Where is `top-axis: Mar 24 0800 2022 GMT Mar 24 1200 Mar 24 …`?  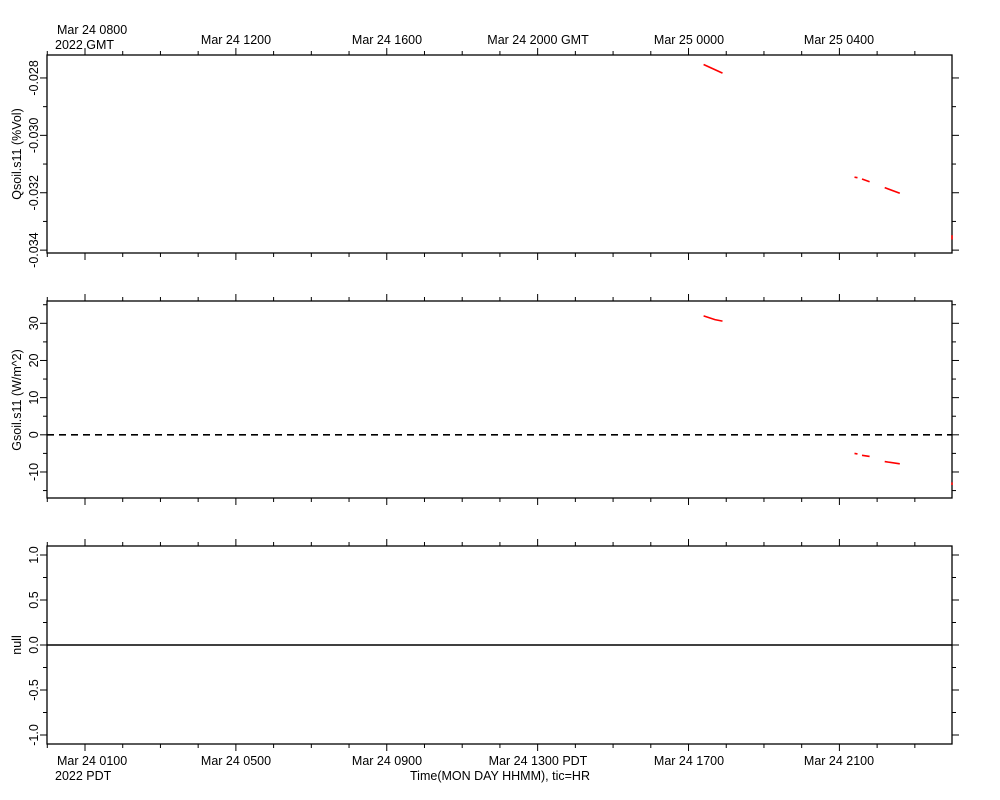 top-axis: Mar 24 0800 2022 GMT Mar 24 1200 Mar 24 … is located at coordinates (464, 37).